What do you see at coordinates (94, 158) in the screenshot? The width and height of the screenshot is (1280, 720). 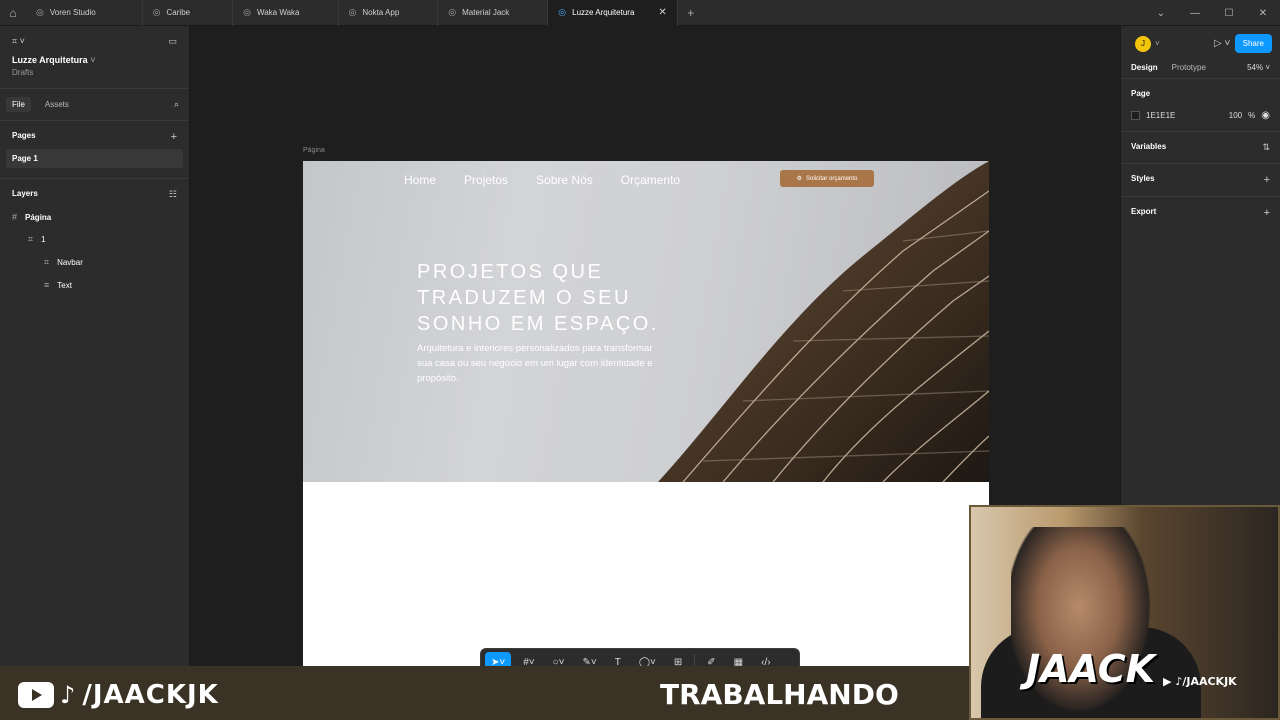 I see `page-item: Page 1` at bounding box center [94, 158].